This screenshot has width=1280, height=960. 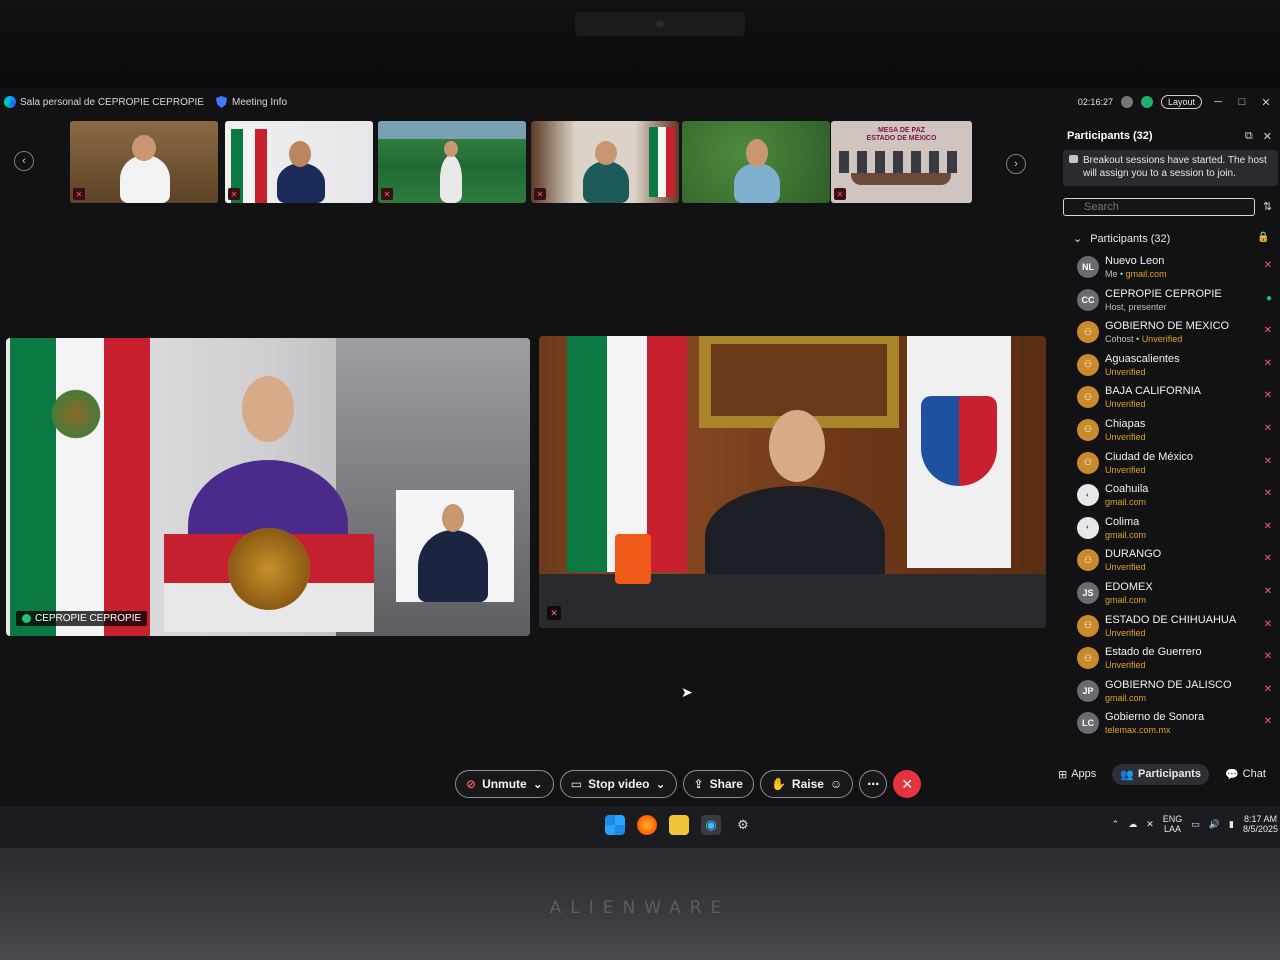 What do you see at coordinates (640, 44) in the screenshot?
I see `laptop-top-bezel` at bounding box center [640, 44].